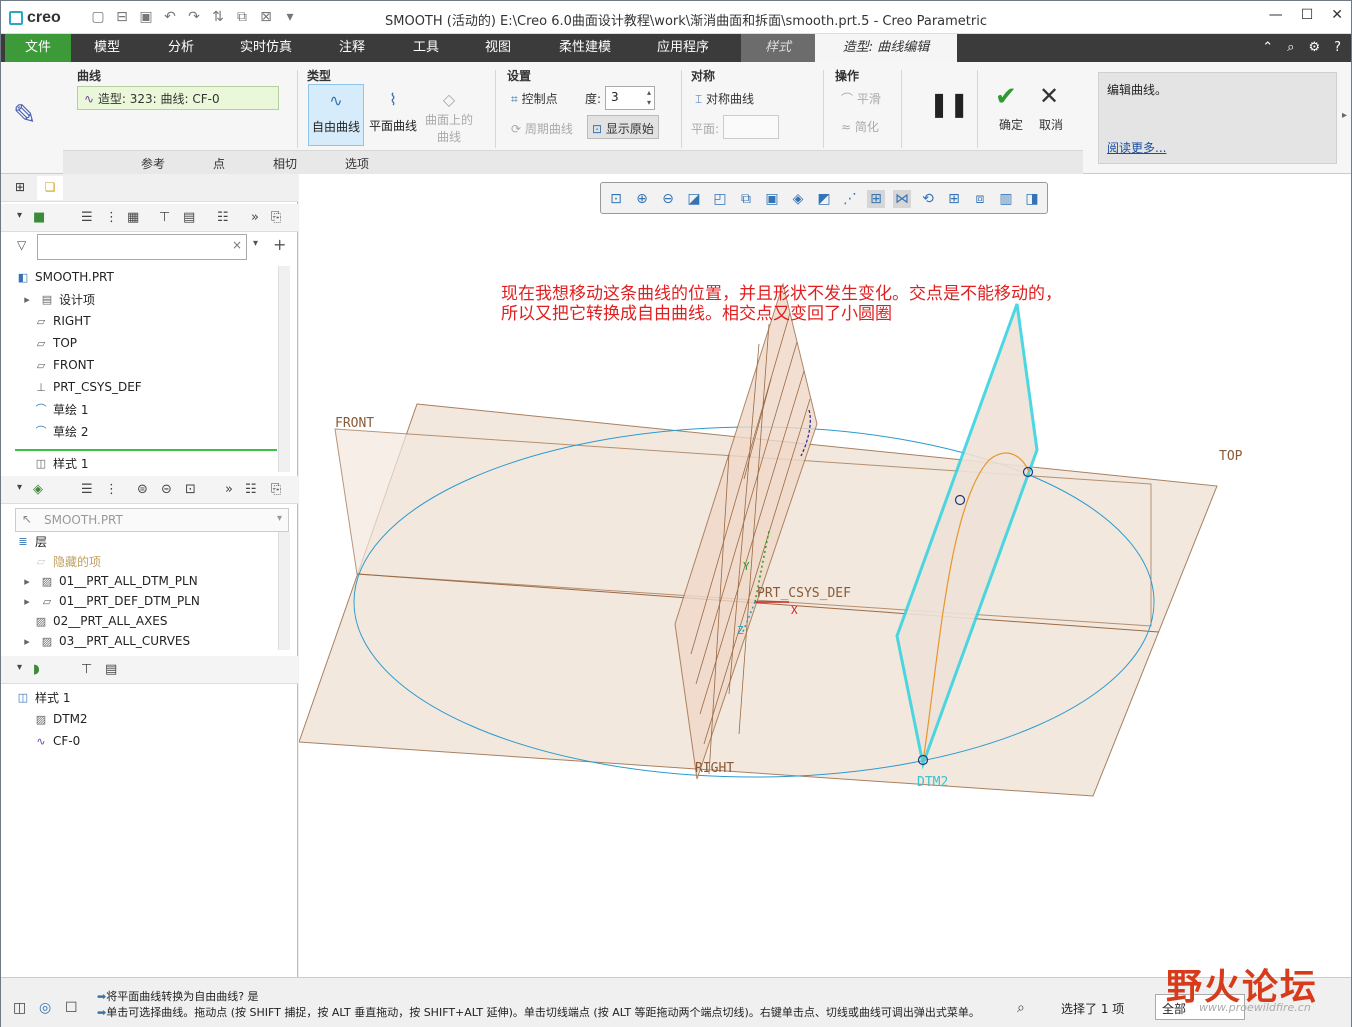  What do you see at coordinates (122, 17) in the screenshot?
I see `open-file-icon: ⊟` at bounding box center [122, 17].